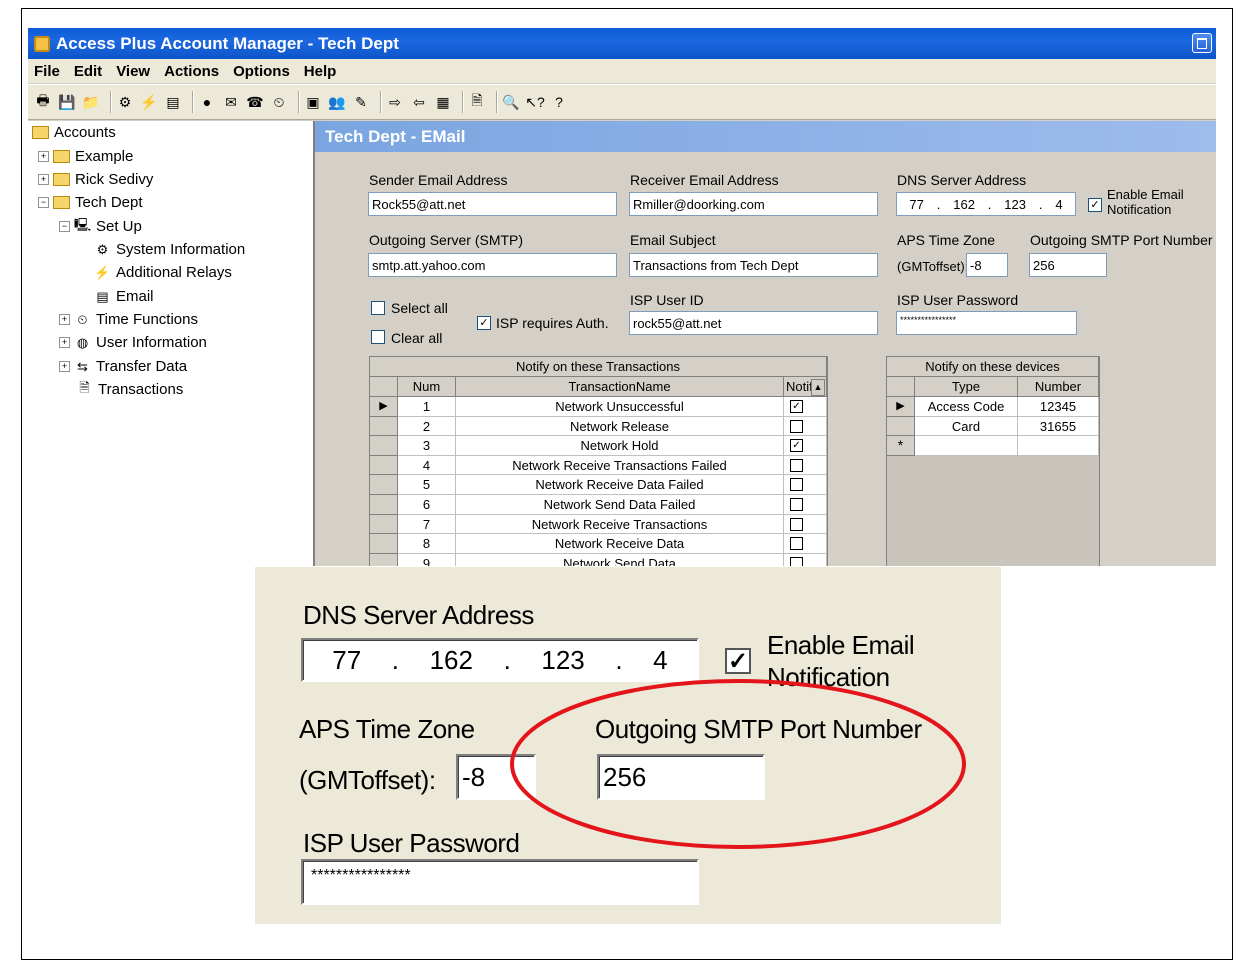 This screenshot has height=967, width=1242. I want to click on transaction-name-cell: Network Send Data, so click(620, 559).